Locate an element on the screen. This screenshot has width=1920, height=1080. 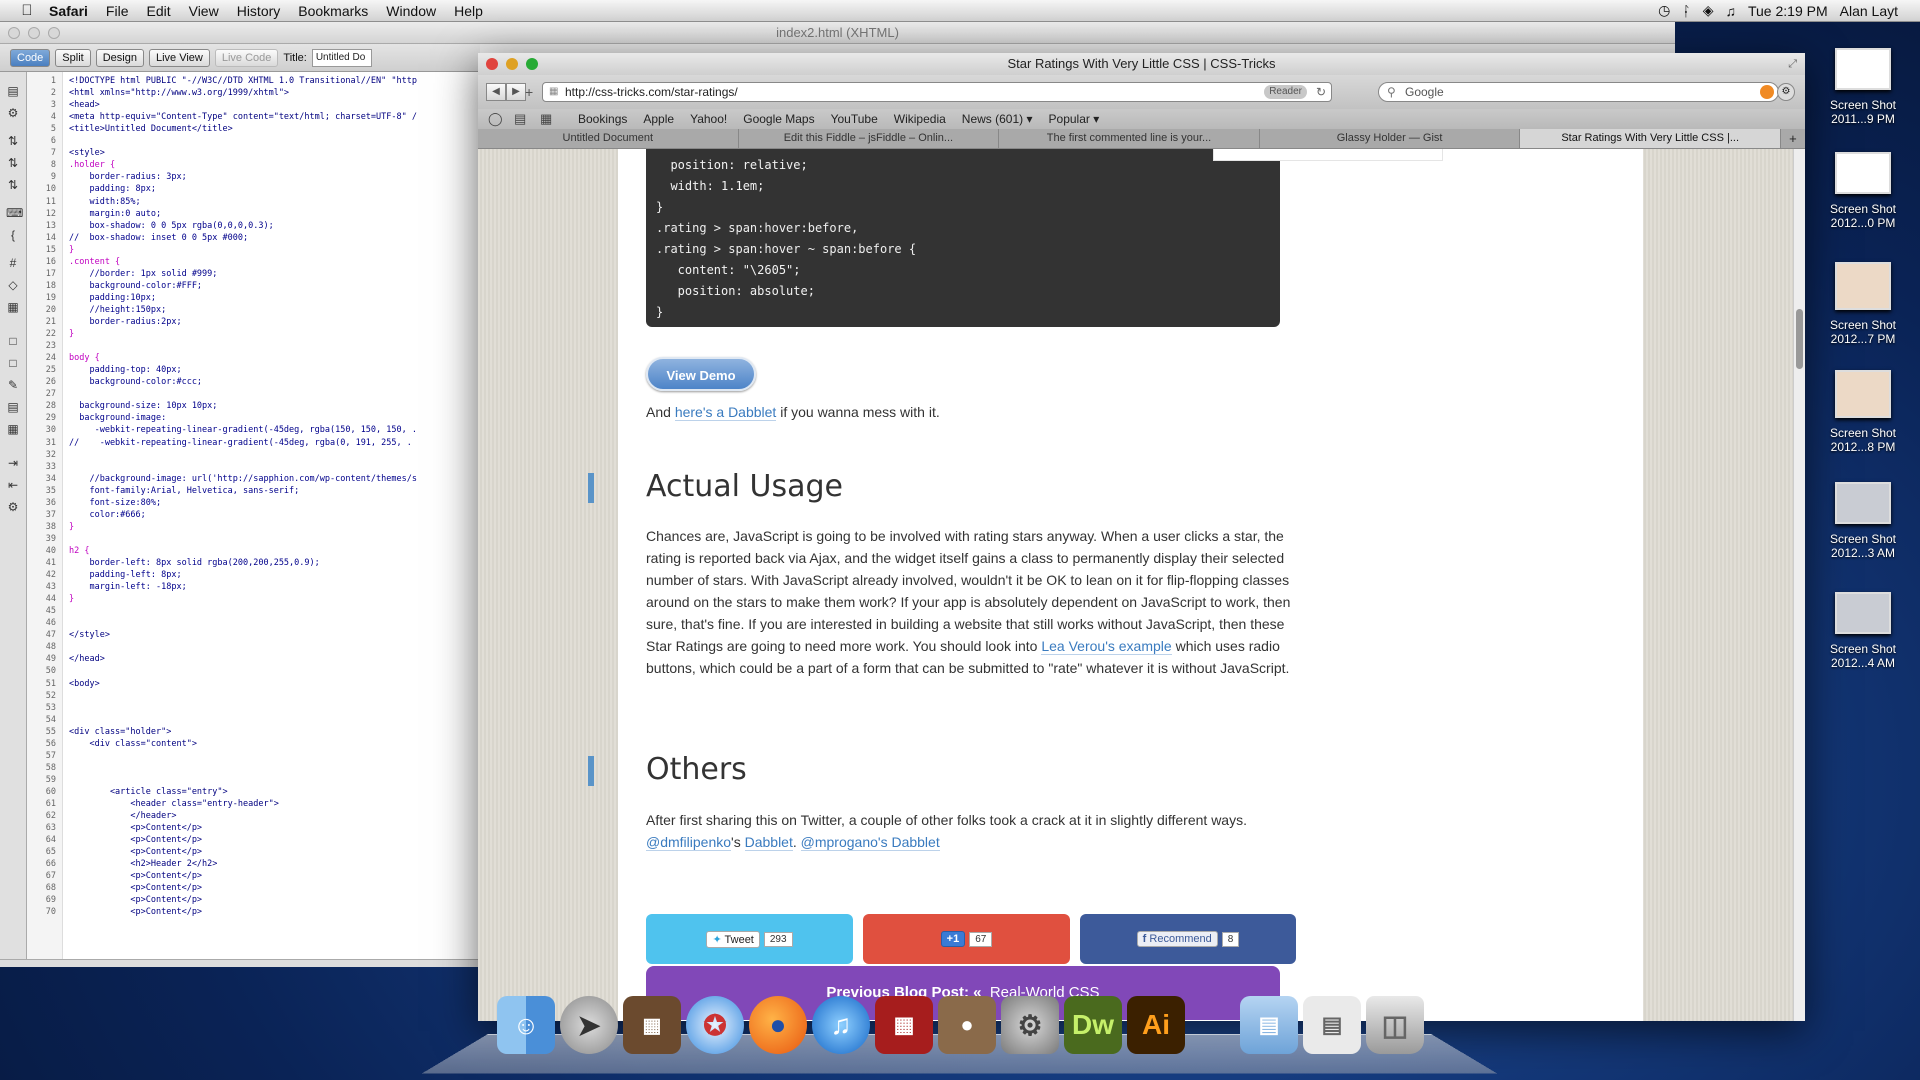
bookmark-news: News (601) ▾ is located at coordinates (997, 119).